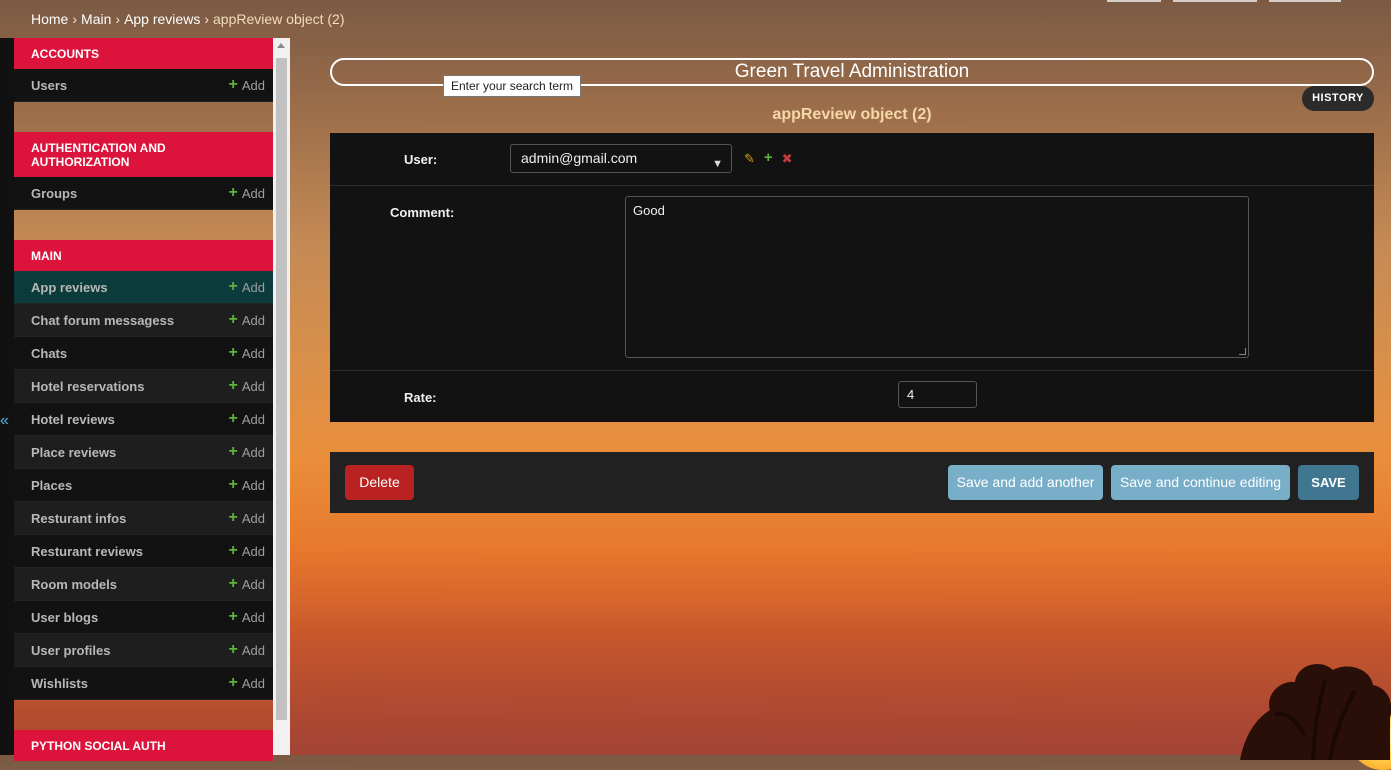  Describe the element at coordinates (717, 164) in the screenshot. I see `chevron-down-icon: ▼` at that location.